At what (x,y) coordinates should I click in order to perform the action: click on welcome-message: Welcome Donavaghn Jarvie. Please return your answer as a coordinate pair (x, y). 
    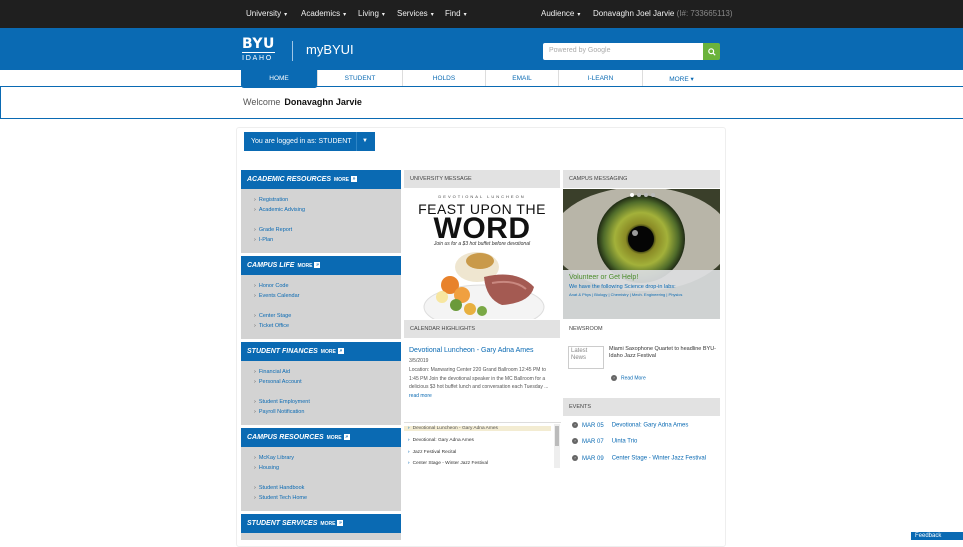
    Looking at the image, I should click on (302, 102).